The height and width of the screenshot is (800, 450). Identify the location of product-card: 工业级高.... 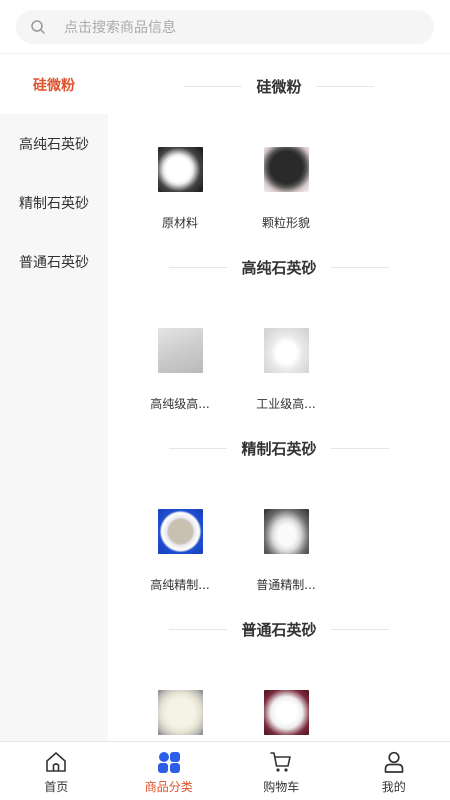
(286, 357).